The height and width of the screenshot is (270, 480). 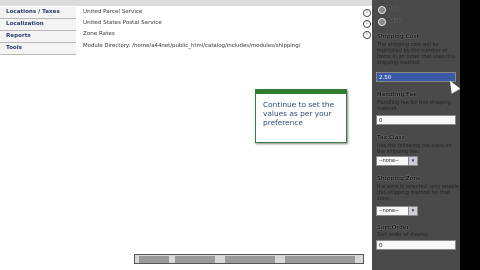 What do you see at coordinates (38, 13) in the screenshot?
I see `nav-item-locations-taxes: Locations / Taxes` at bounding box center [38, 13].